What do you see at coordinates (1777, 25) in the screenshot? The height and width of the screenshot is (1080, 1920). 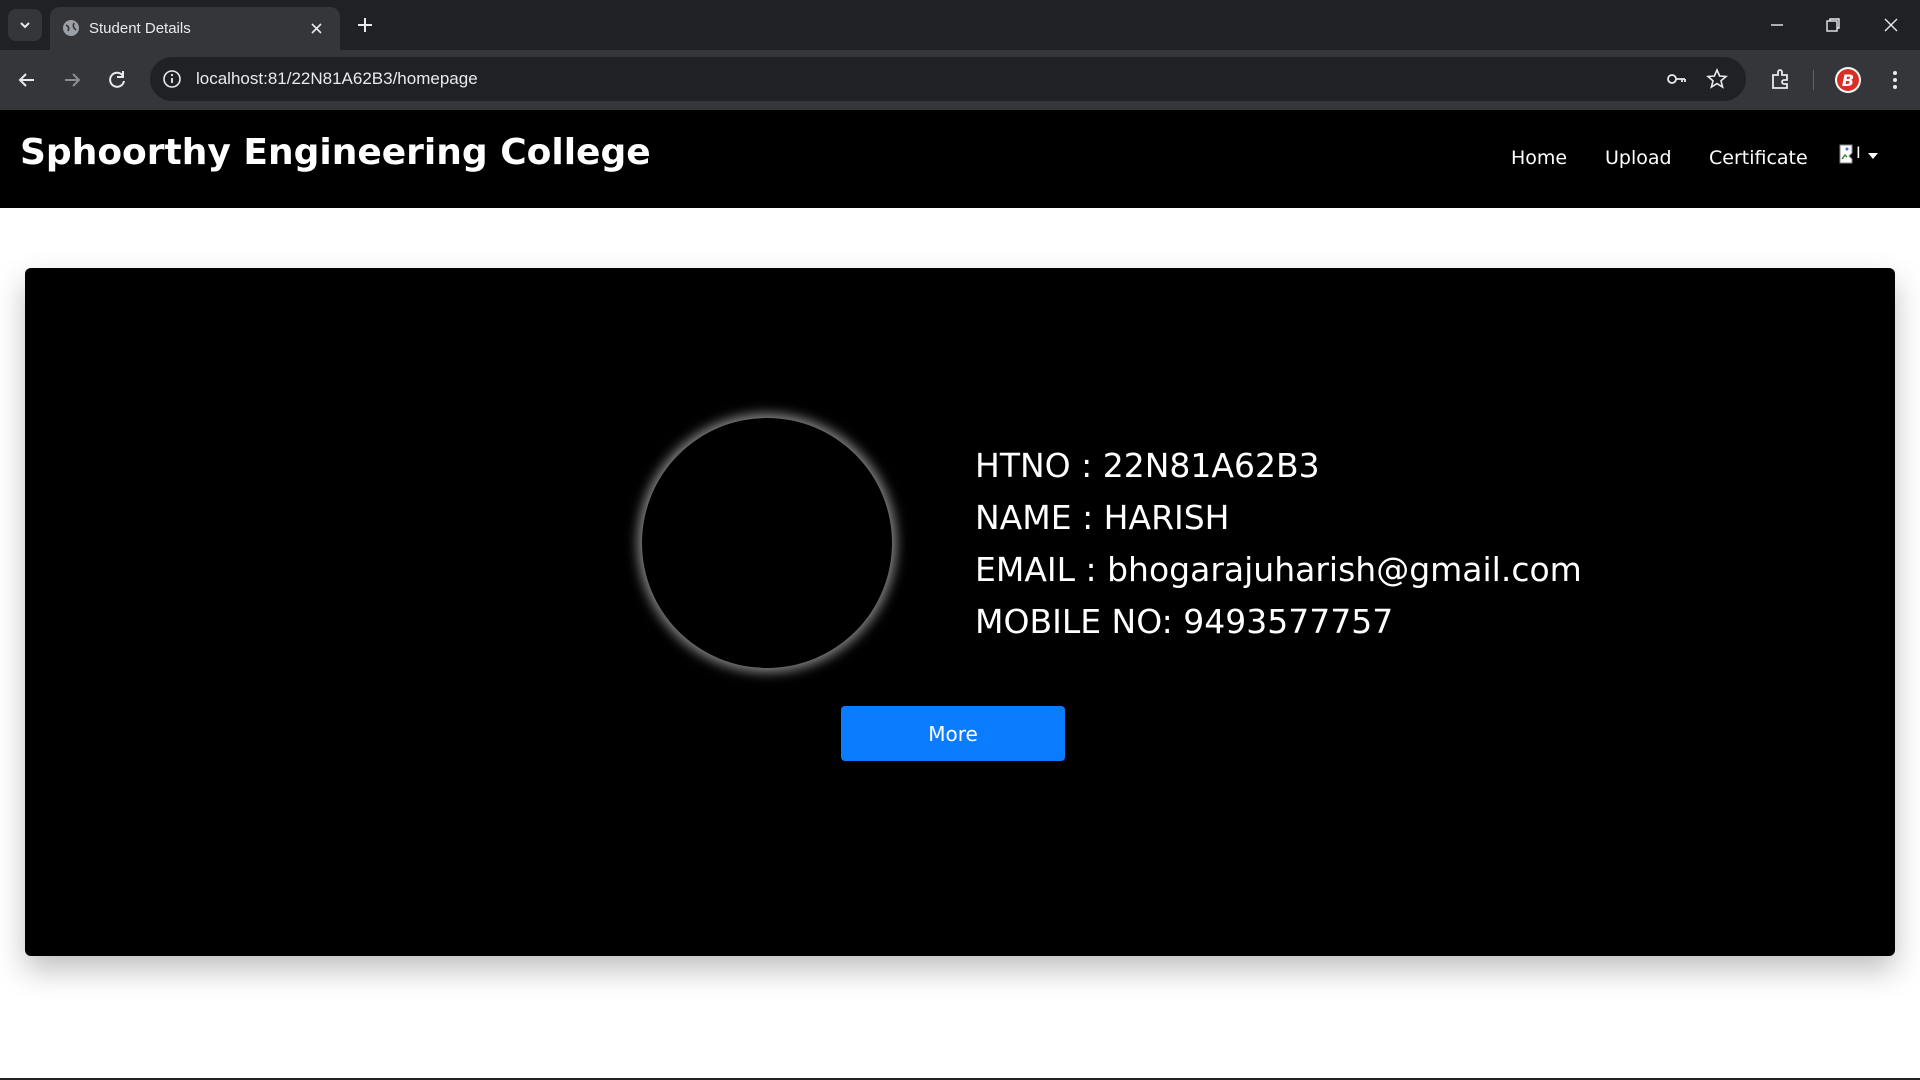 I see `minimize-icon` at bounding box center [1777, 25].